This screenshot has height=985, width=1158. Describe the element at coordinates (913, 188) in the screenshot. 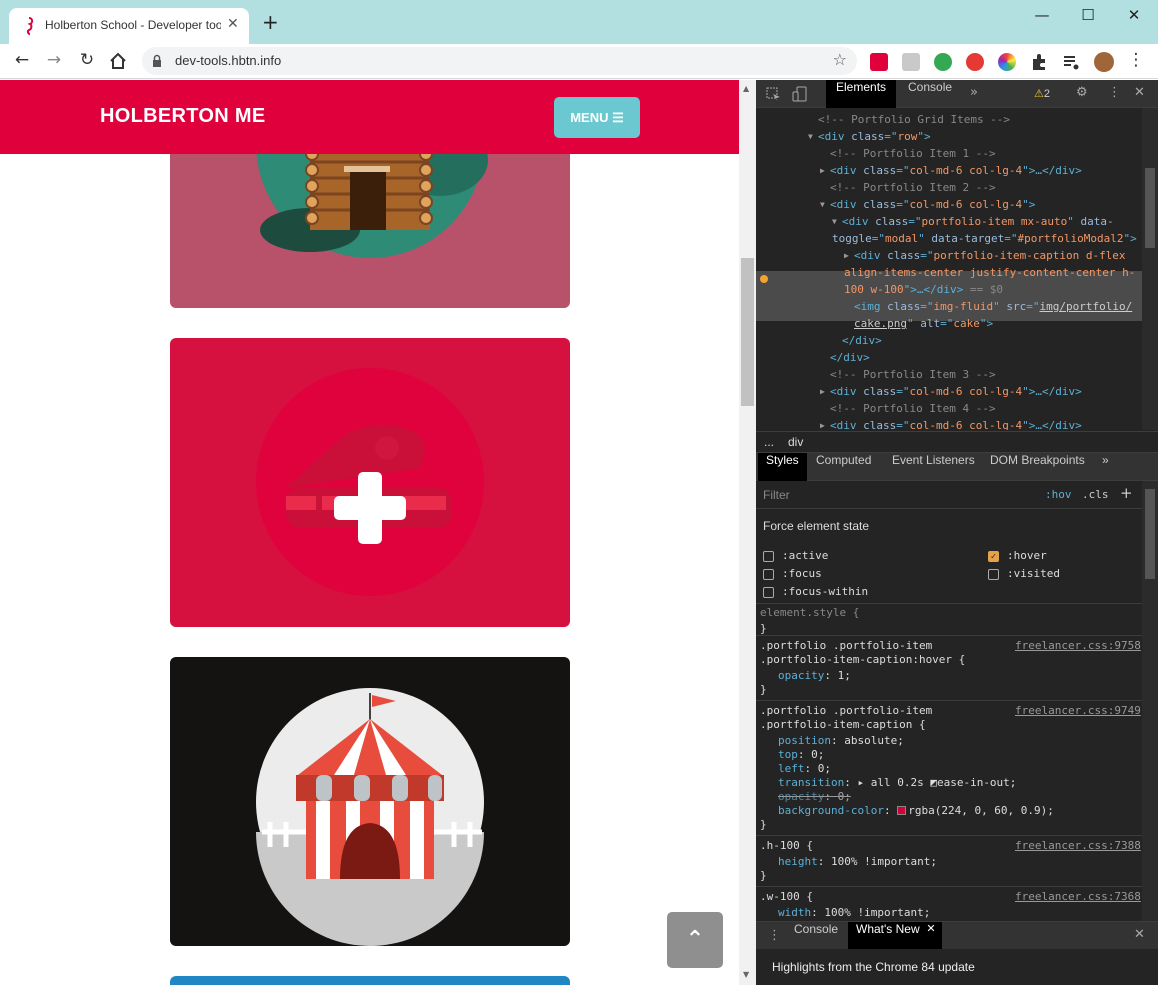

I see `dom-line: <!-- Portfolio Item 2 -->` at that location.